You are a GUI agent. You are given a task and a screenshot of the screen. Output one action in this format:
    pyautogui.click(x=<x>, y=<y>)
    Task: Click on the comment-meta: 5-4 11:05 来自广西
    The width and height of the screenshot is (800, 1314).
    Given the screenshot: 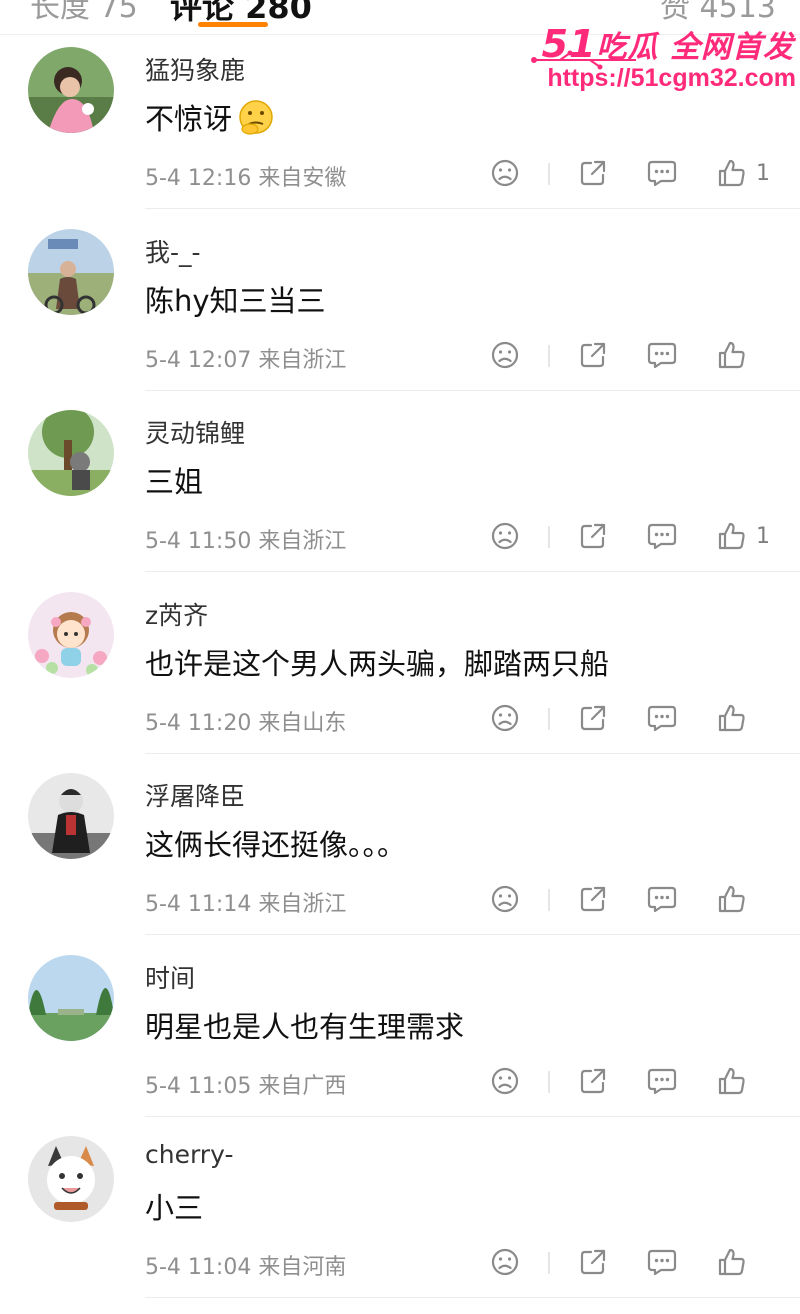 What is the action you would take?
    pyautogui.click(x=245, y=1084)
    